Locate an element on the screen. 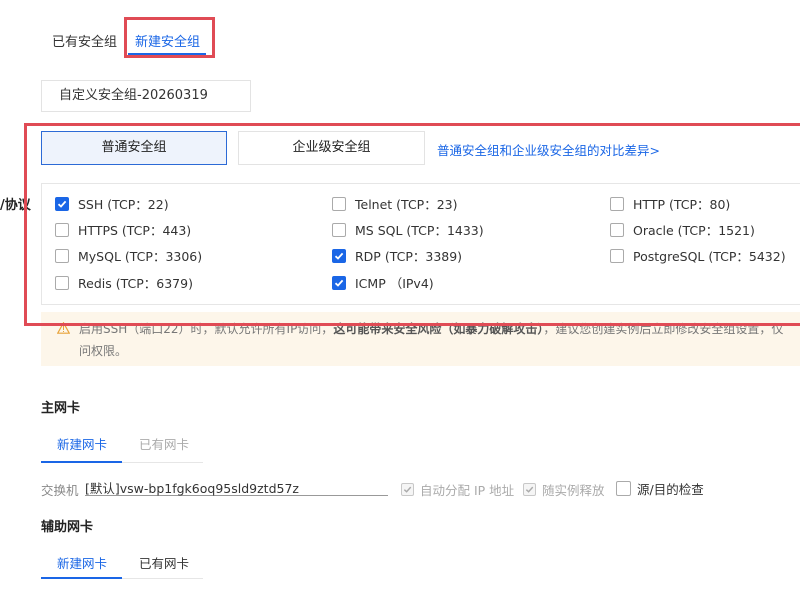 The height and width of the screenshot is (600, 800). auto-ip-label: 自动分配 IP 地址 is located at coordinates (467, 490).